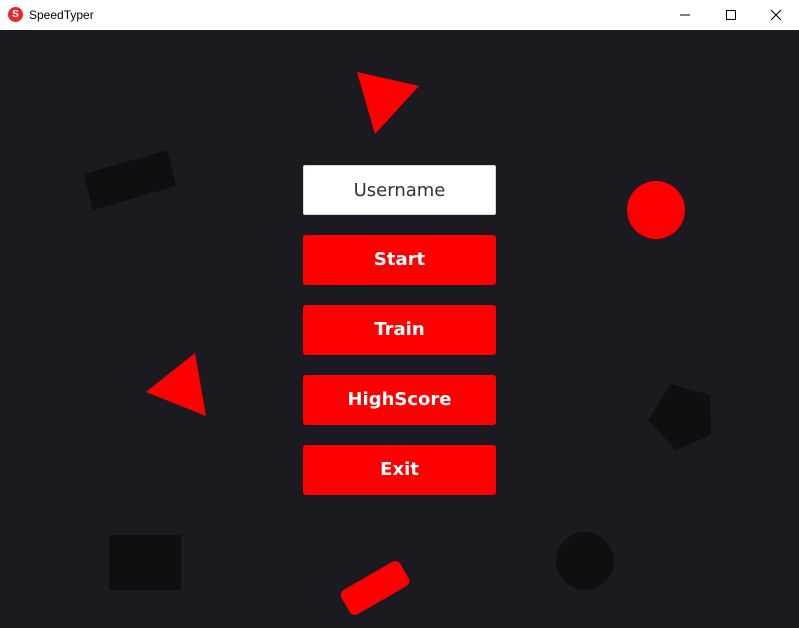 The width and height of the screenshot is (799, 628). I want to click on train-button: Train, so click(399, 330).